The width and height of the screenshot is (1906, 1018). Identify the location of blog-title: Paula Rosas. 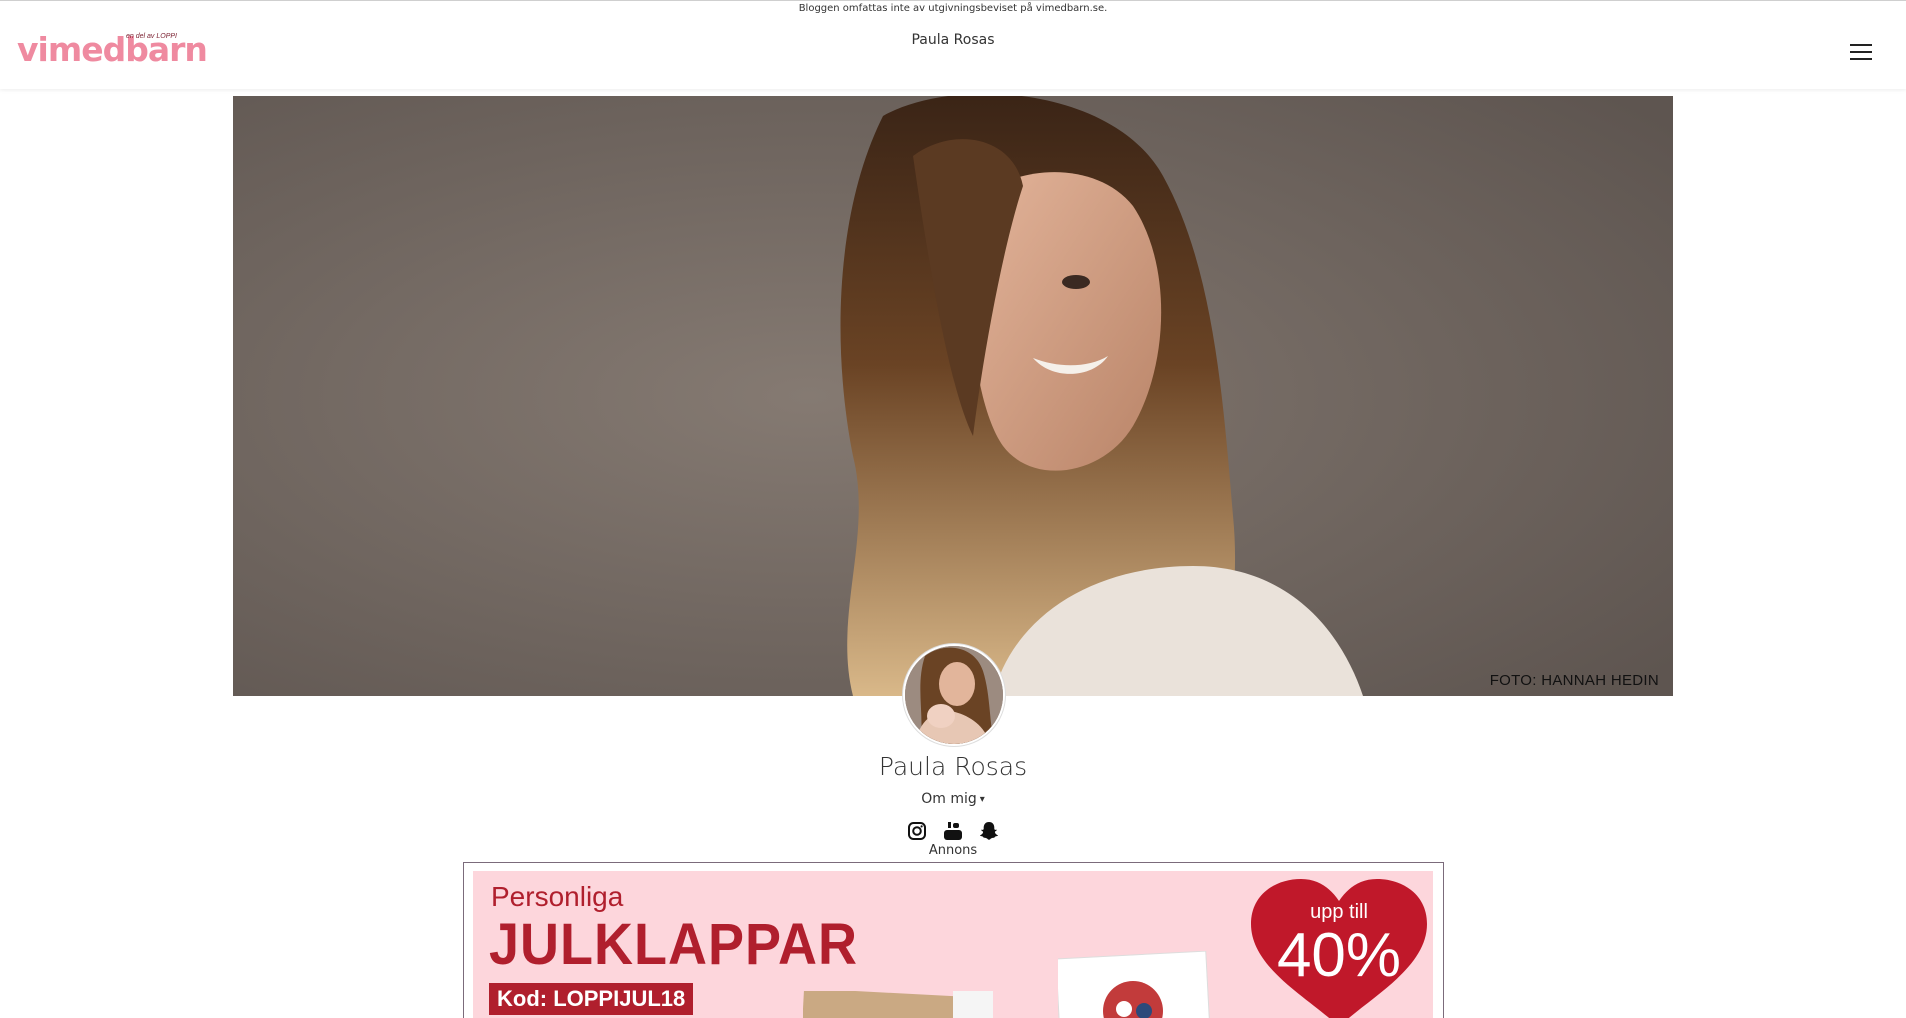
(953, 40).